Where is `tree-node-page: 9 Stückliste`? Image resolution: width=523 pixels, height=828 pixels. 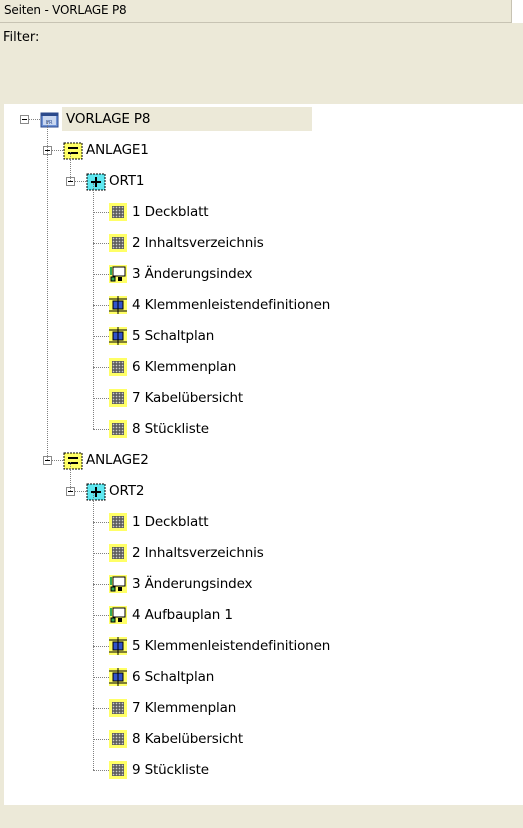 tree-node-page: 9 Stückliste is located at coordinates (305, 771).